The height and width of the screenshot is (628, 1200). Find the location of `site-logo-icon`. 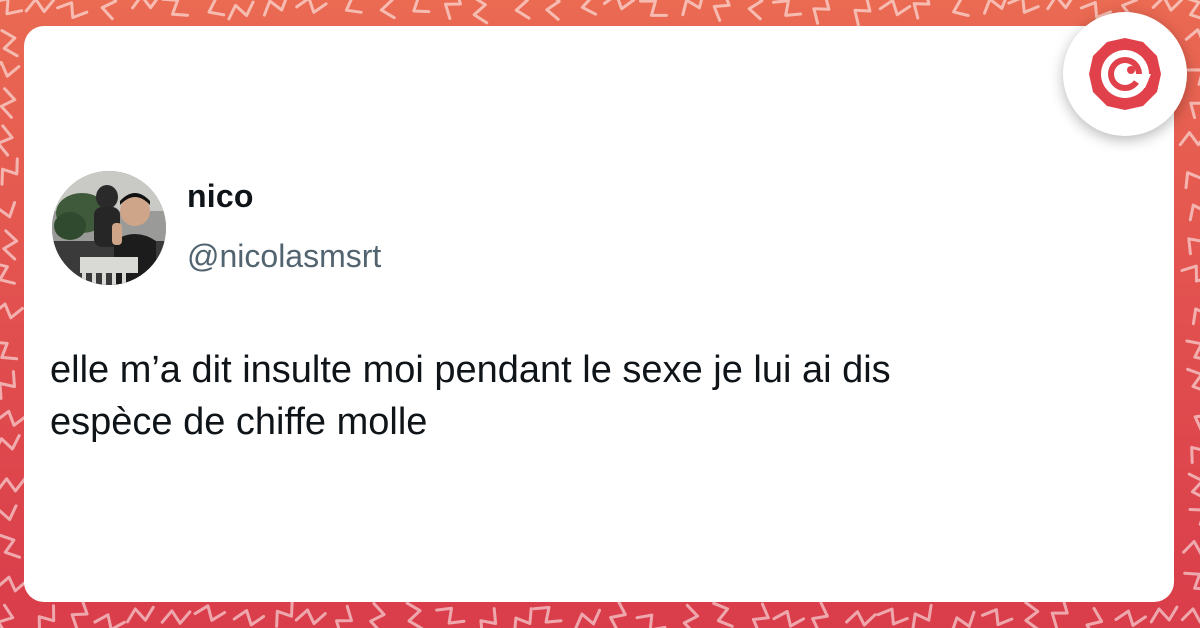

site-logo-icon is located at coordinates (1125, 74).